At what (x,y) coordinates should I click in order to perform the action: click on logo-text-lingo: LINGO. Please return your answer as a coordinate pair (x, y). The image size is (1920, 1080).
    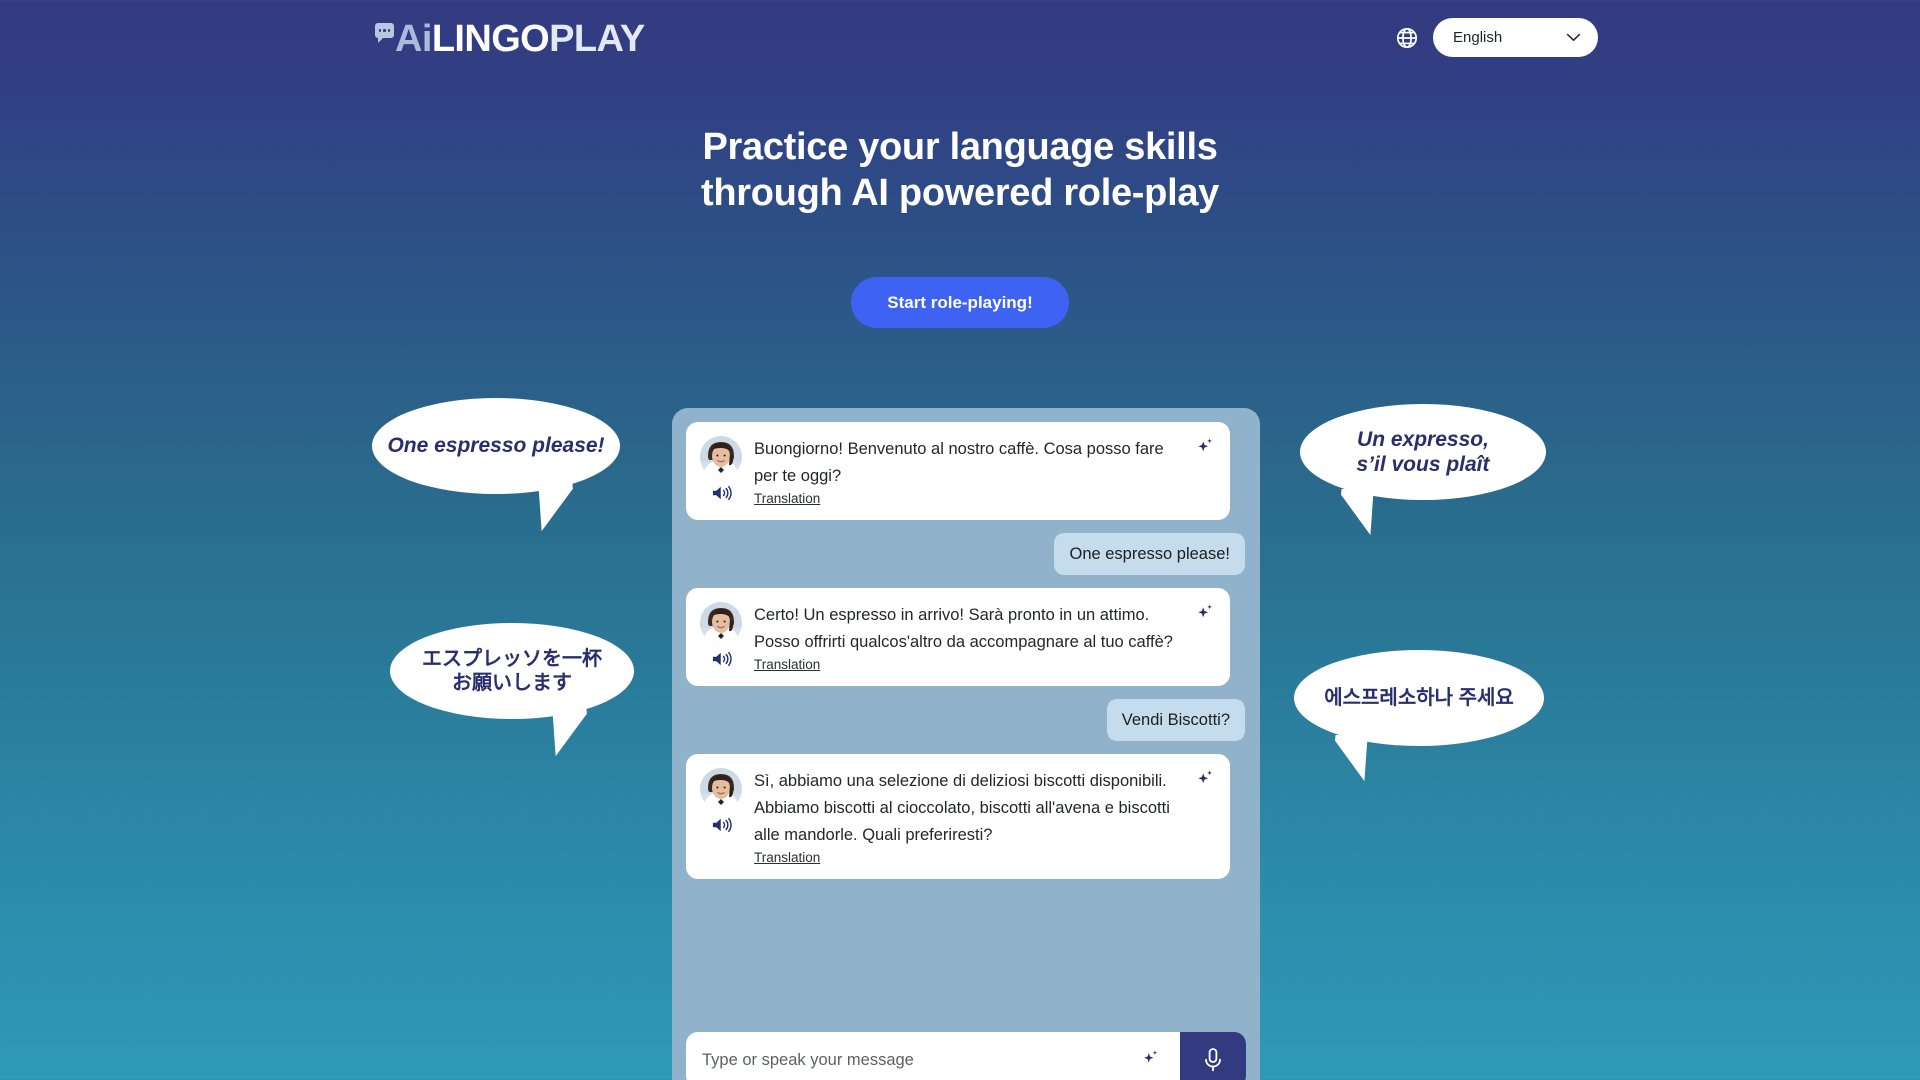
    Looking at the image, I should click on (490, 39).